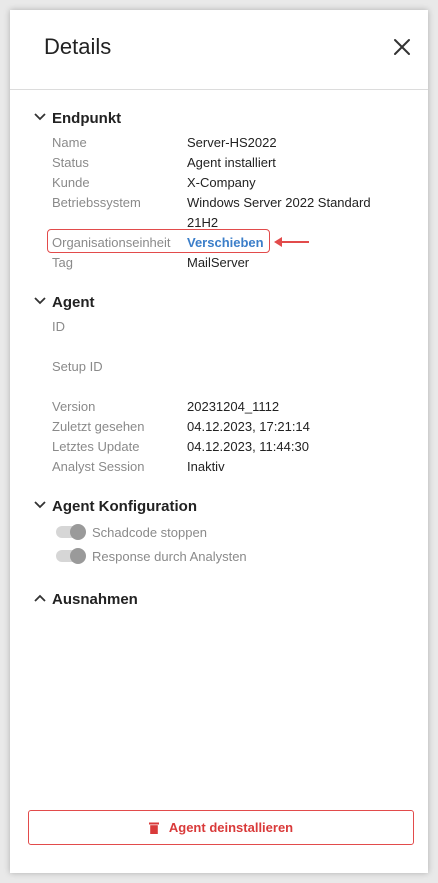 The image size is (438, 883). What do you see at coordinates (77, 366) in the screenshot?
I see `field-label: Setup ID` at bounding box center [77, 366].